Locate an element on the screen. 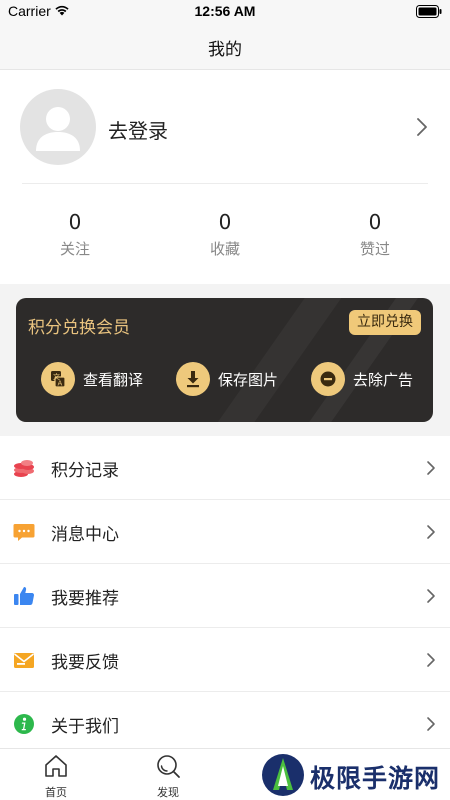 The height and width of the screenshot is (800, 450). discover-search-icon is located at coordinates (168, 768).